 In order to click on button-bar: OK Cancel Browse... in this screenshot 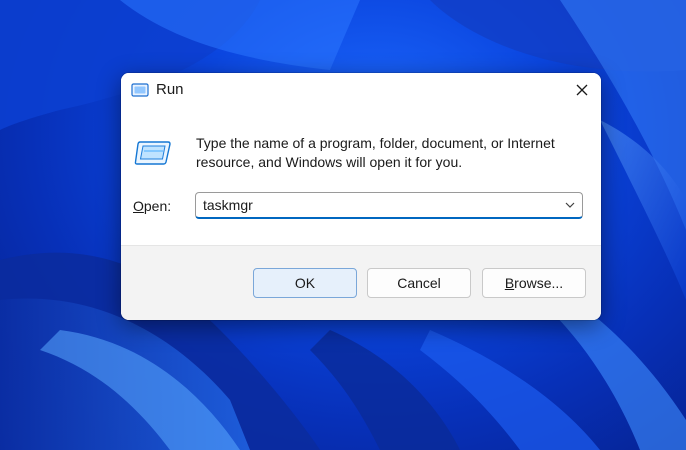, I will do `click(361, 282)`.